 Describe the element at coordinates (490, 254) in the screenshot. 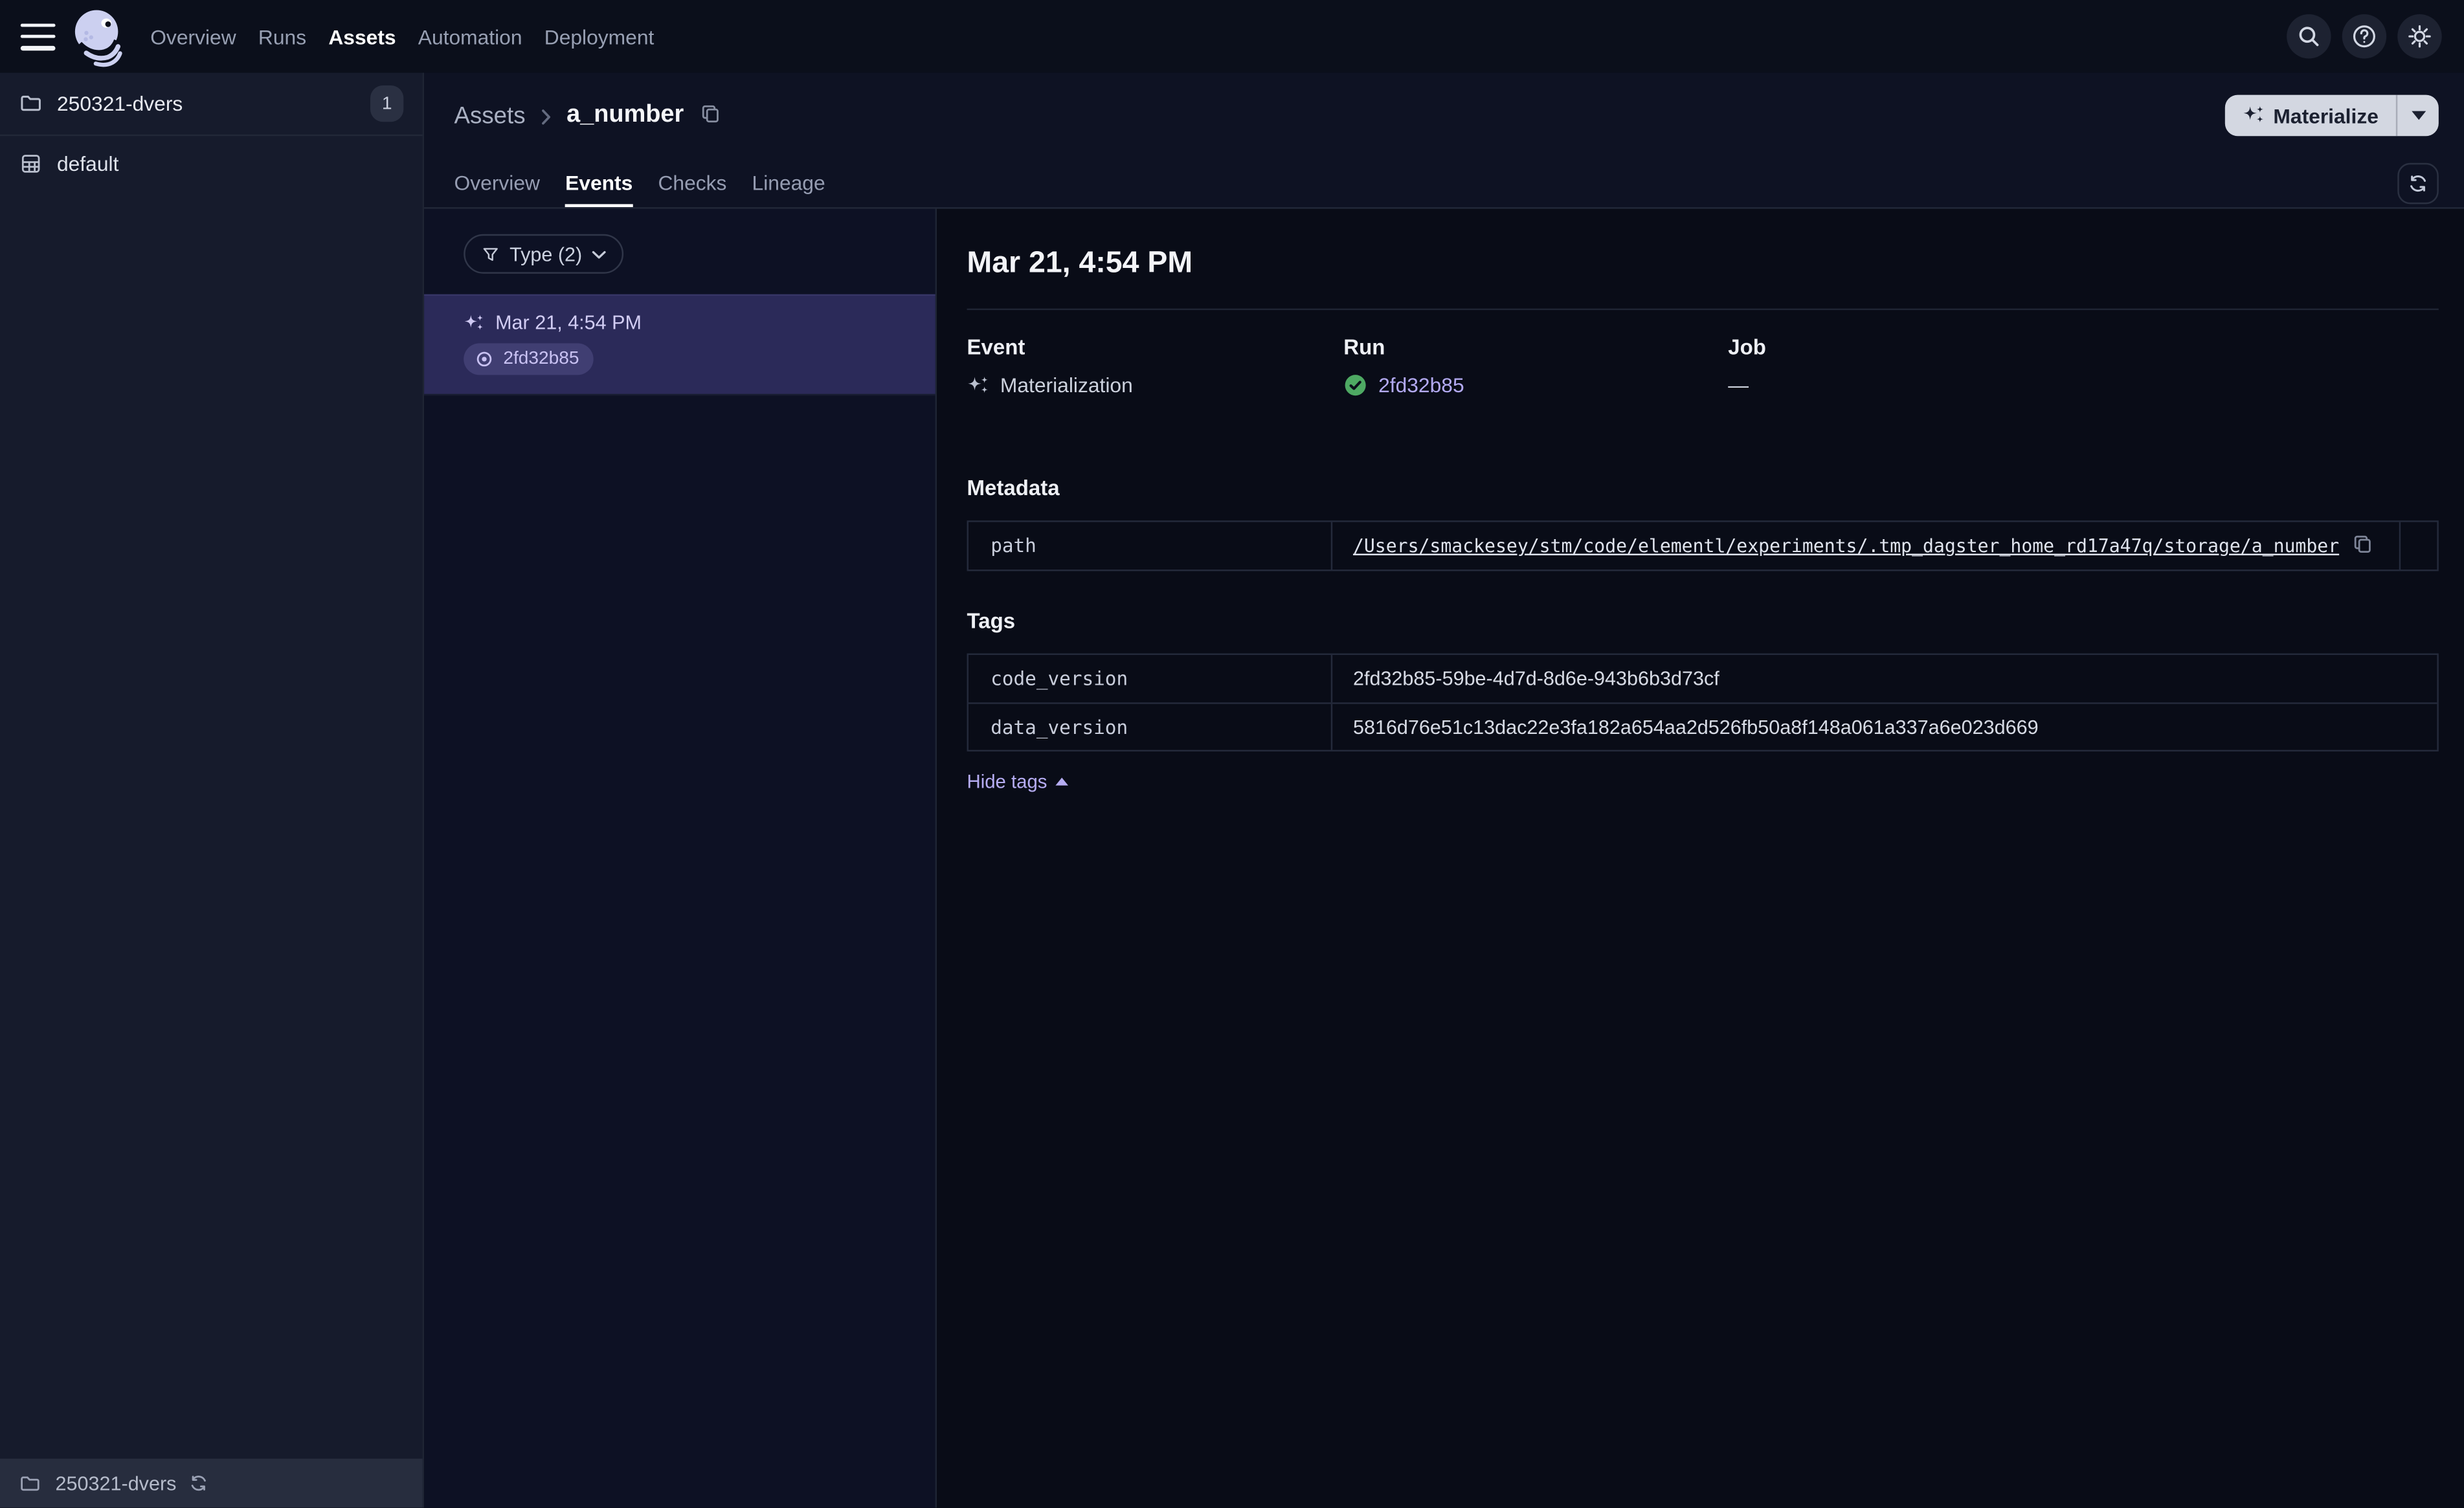

I see `filter-funnel-icon` at that location.